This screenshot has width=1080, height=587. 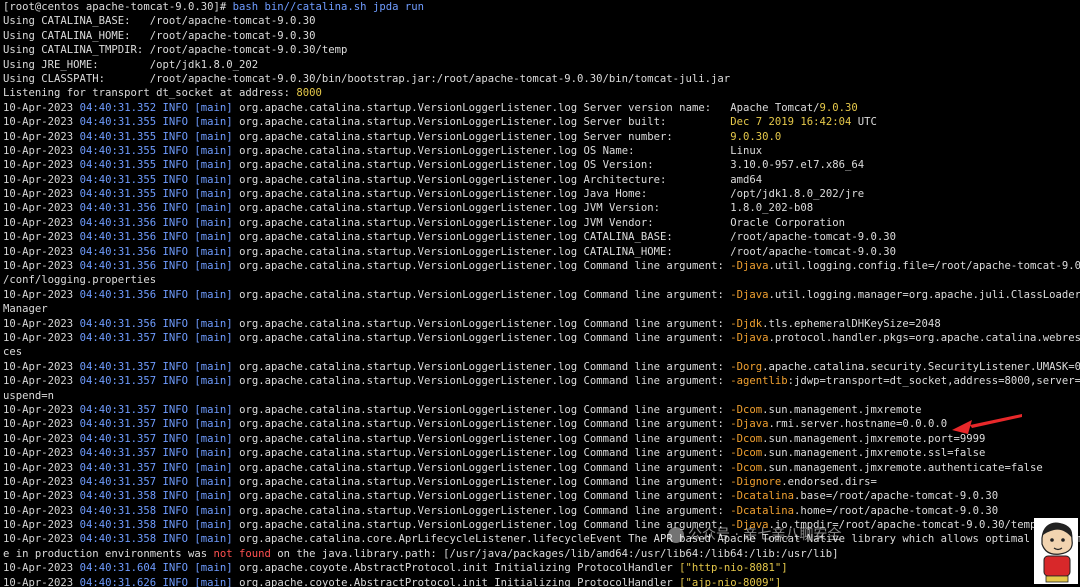 I want to click on log-label: Server built:, so click(x=657, y=122).